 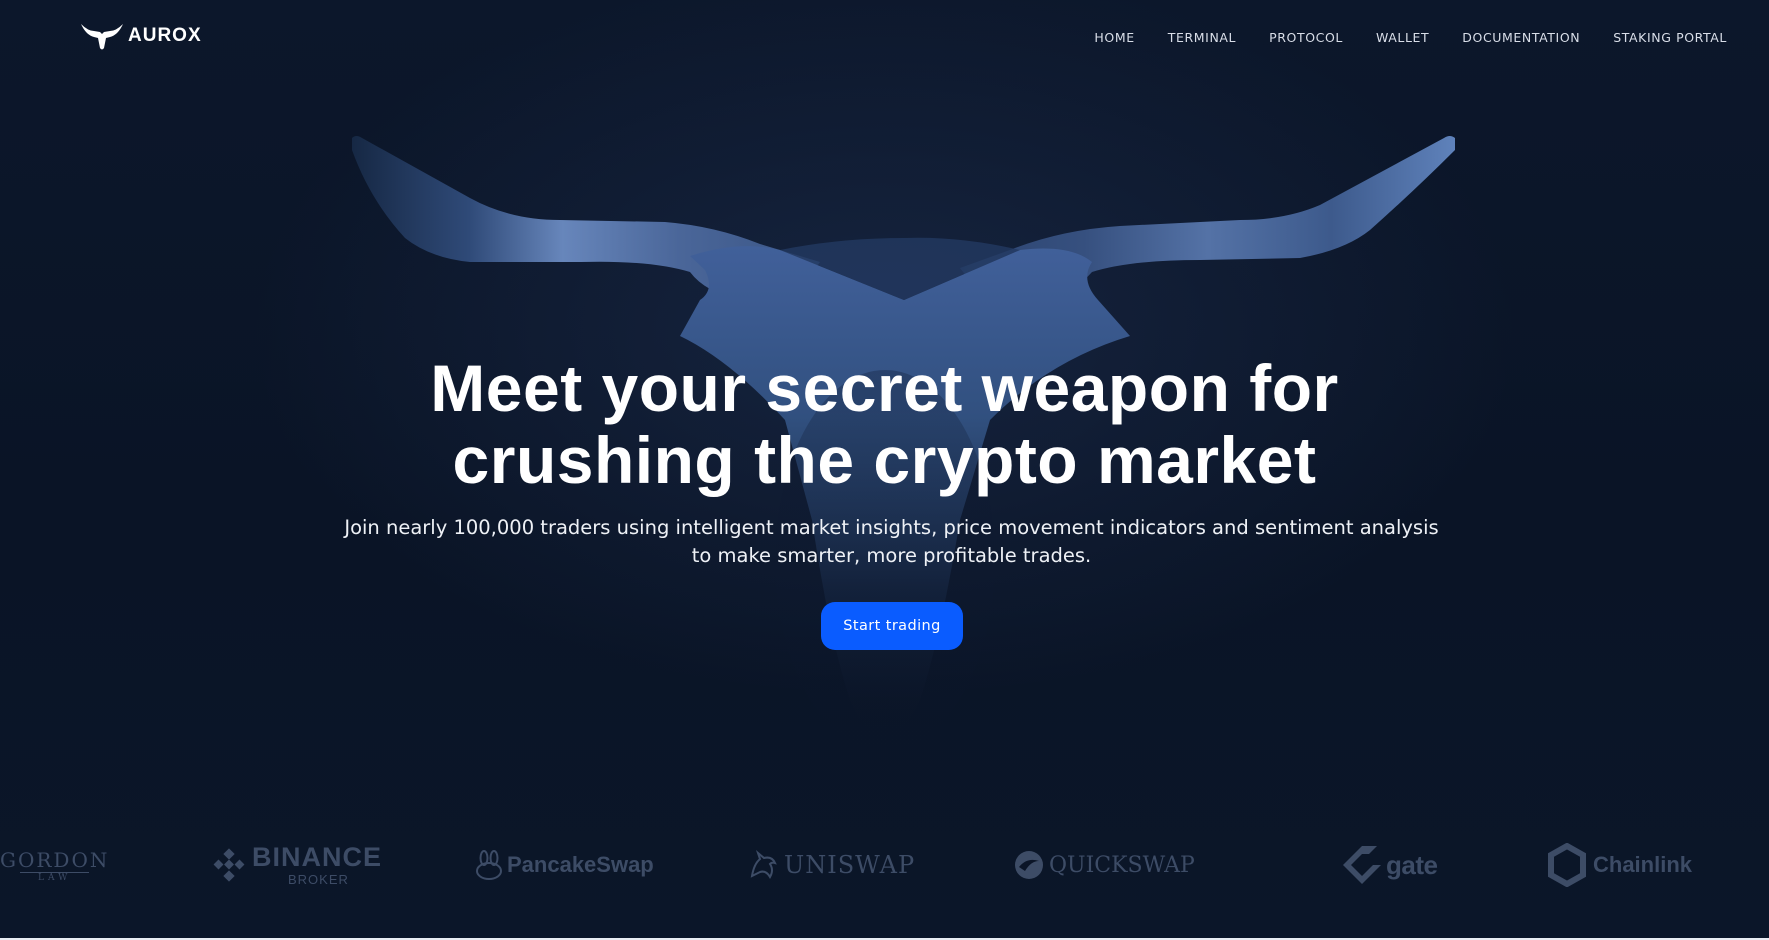 What do you see at coordinates (1402, 37) in the screenshot?
I see `nav-item-wallet: WALLET` at bounding box center [1402, 37].